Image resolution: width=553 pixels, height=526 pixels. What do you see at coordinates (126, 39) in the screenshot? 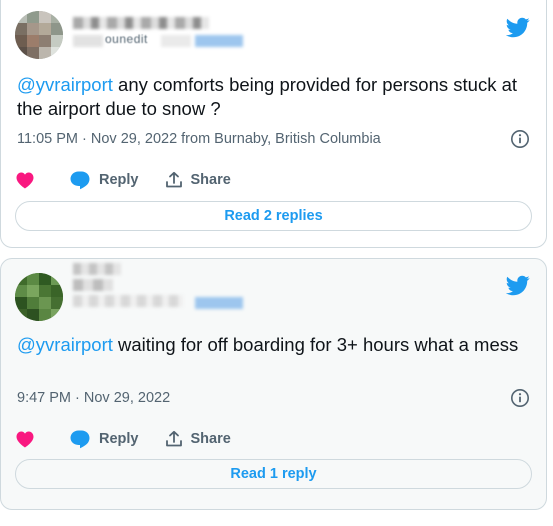
I see `author-handle-fragment: ounedit` at bounding box center [126, 39].